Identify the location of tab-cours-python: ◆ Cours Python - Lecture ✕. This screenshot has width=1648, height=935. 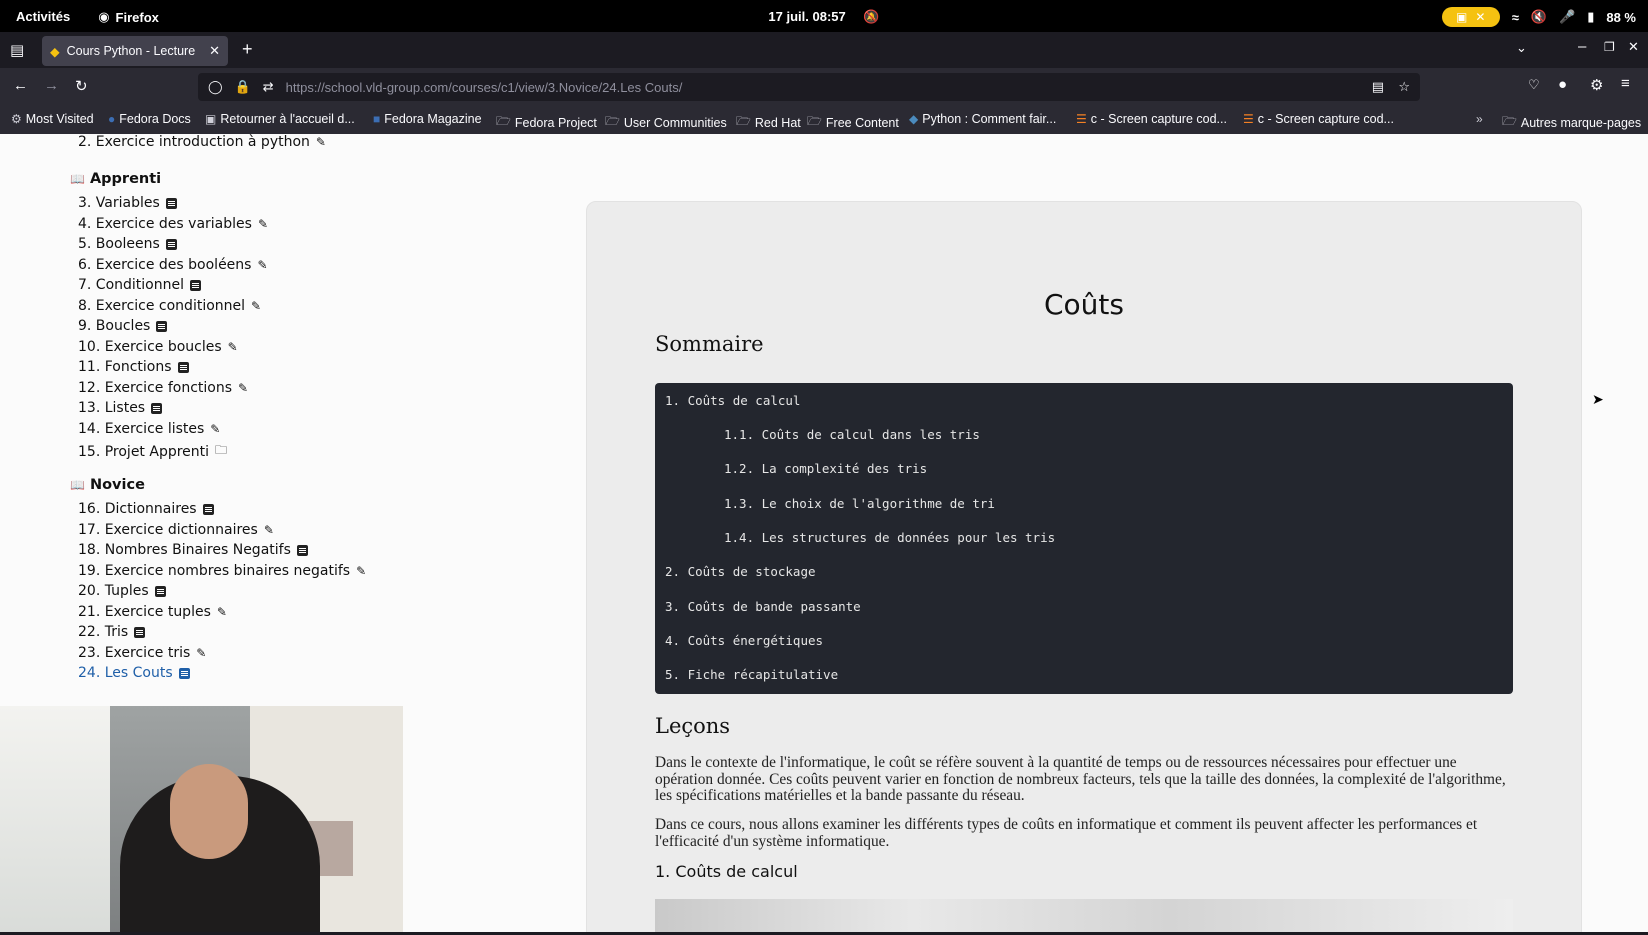
(135, 51).